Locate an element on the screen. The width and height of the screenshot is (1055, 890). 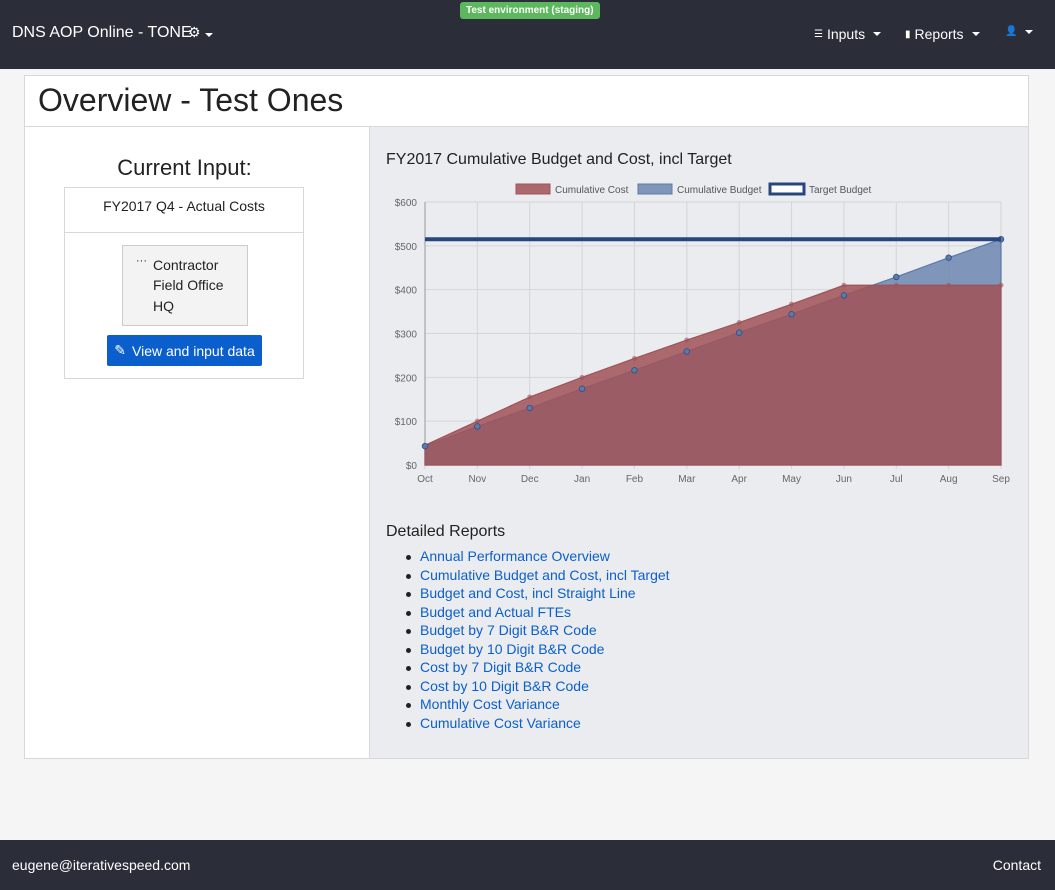
panel-header: Overview - Test Ones is located at coordinates (526, 101).